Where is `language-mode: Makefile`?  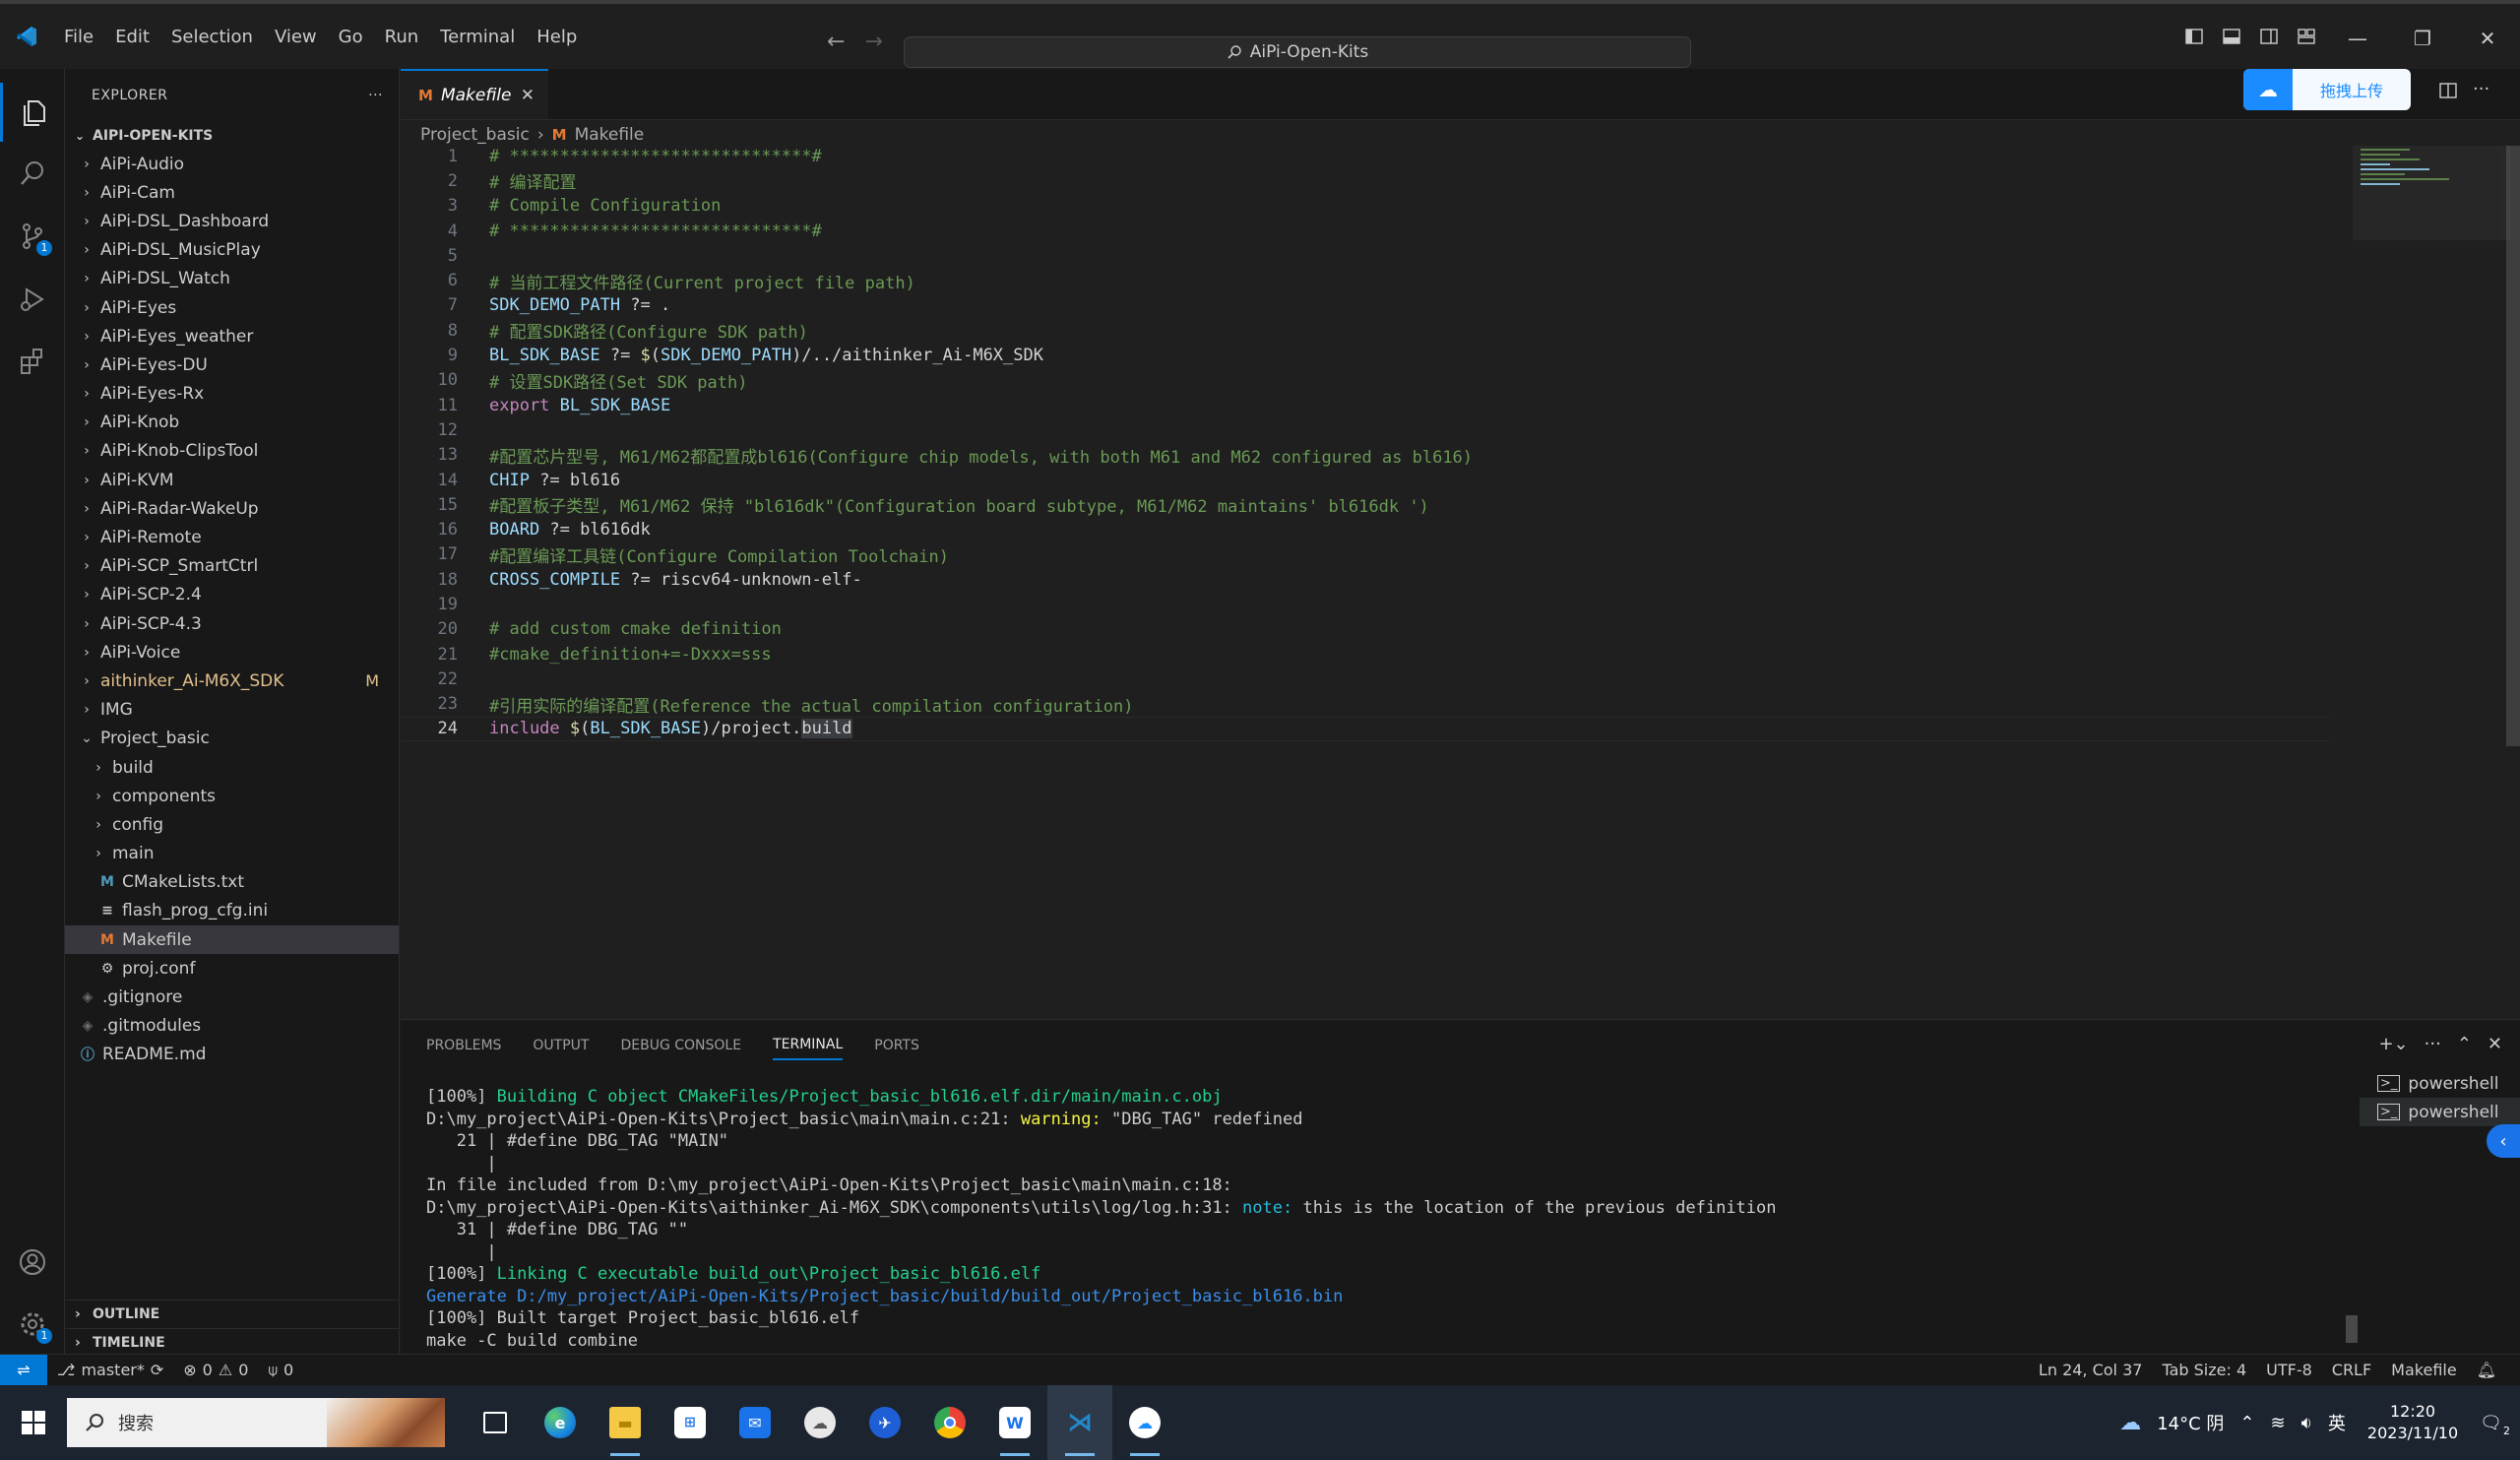 language-mode: Makefile is located at coordinates (2424, 1370).